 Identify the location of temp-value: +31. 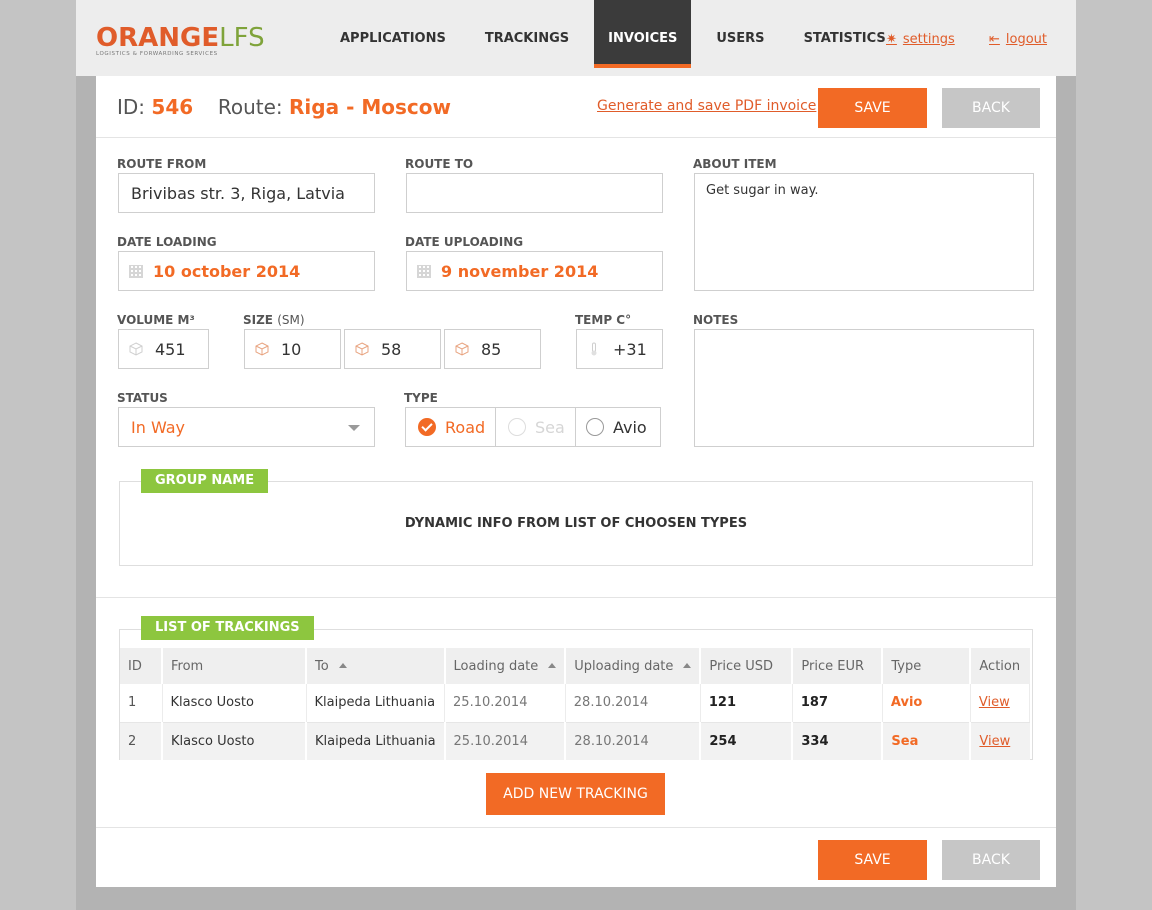
(630, 349).